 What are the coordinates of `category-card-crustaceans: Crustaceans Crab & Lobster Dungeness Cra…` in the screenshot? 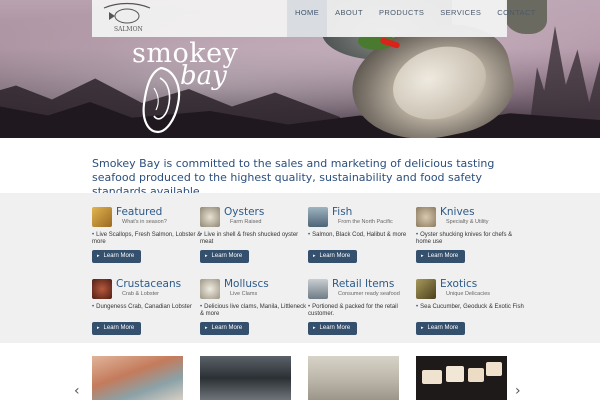 It's located at (144, 300).